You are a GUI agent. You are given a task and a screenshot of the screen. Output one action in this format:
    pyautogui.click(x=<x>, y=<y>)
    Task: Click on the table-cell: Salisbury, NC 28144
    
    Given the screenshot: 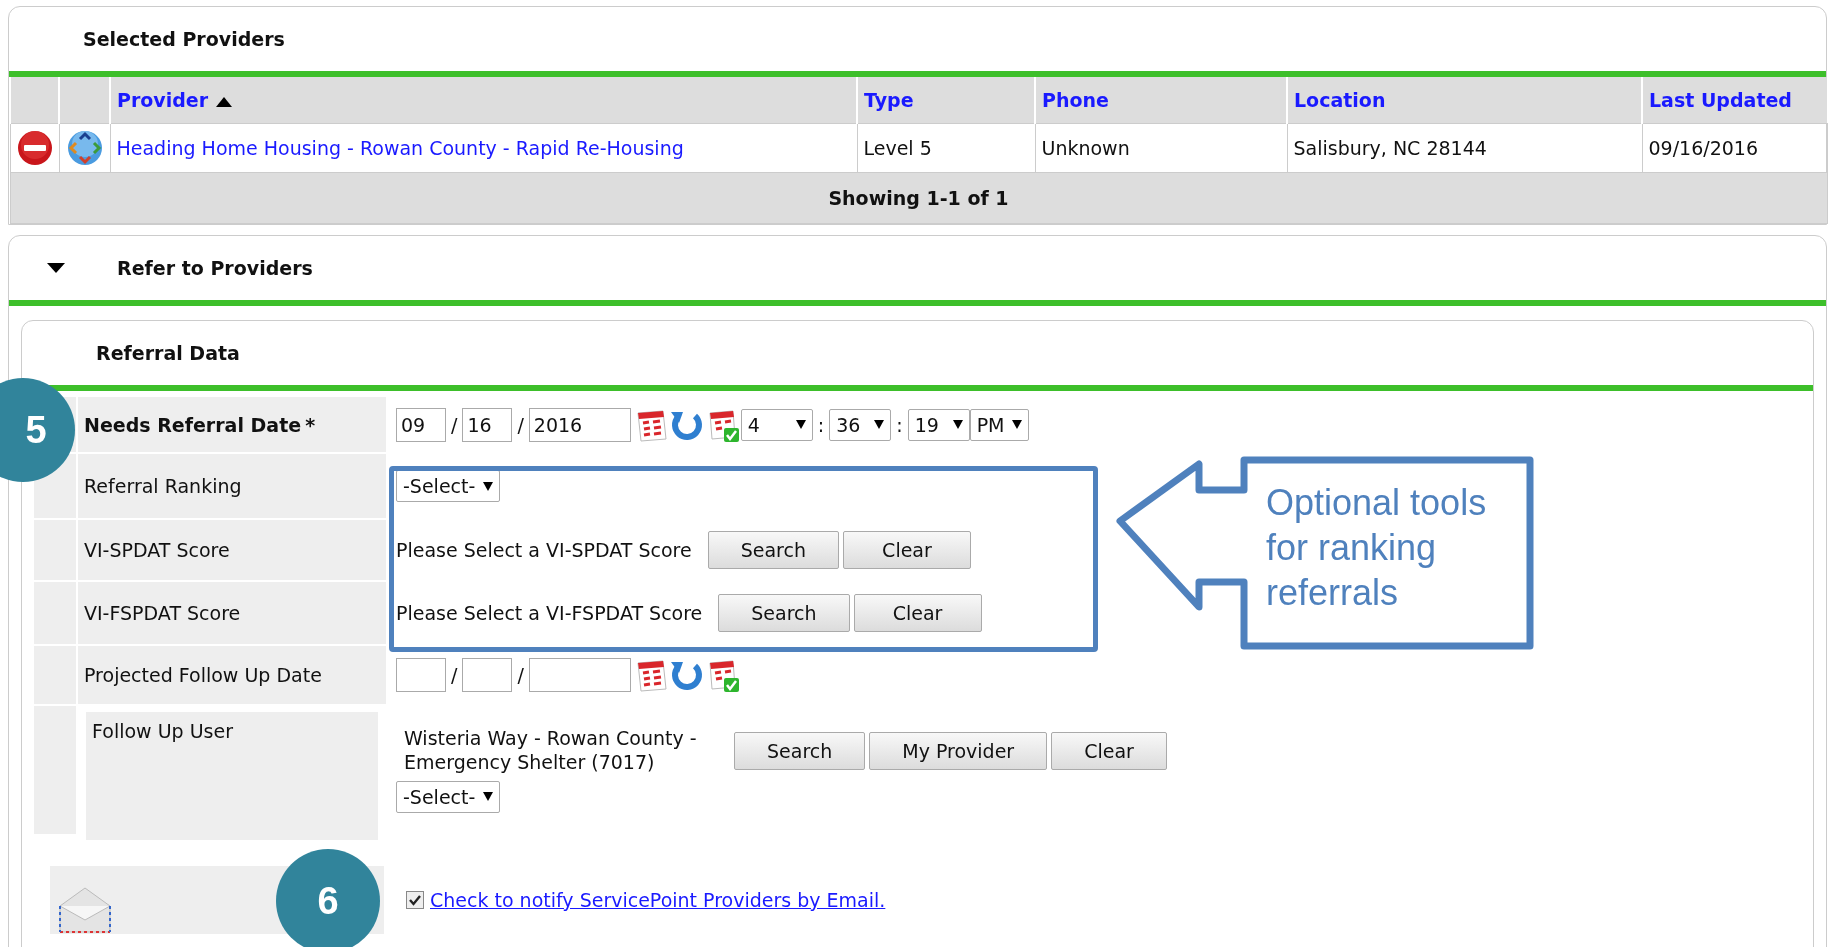 What is the action you would take?
    pyautogui.click(x=1390, y=148)
    